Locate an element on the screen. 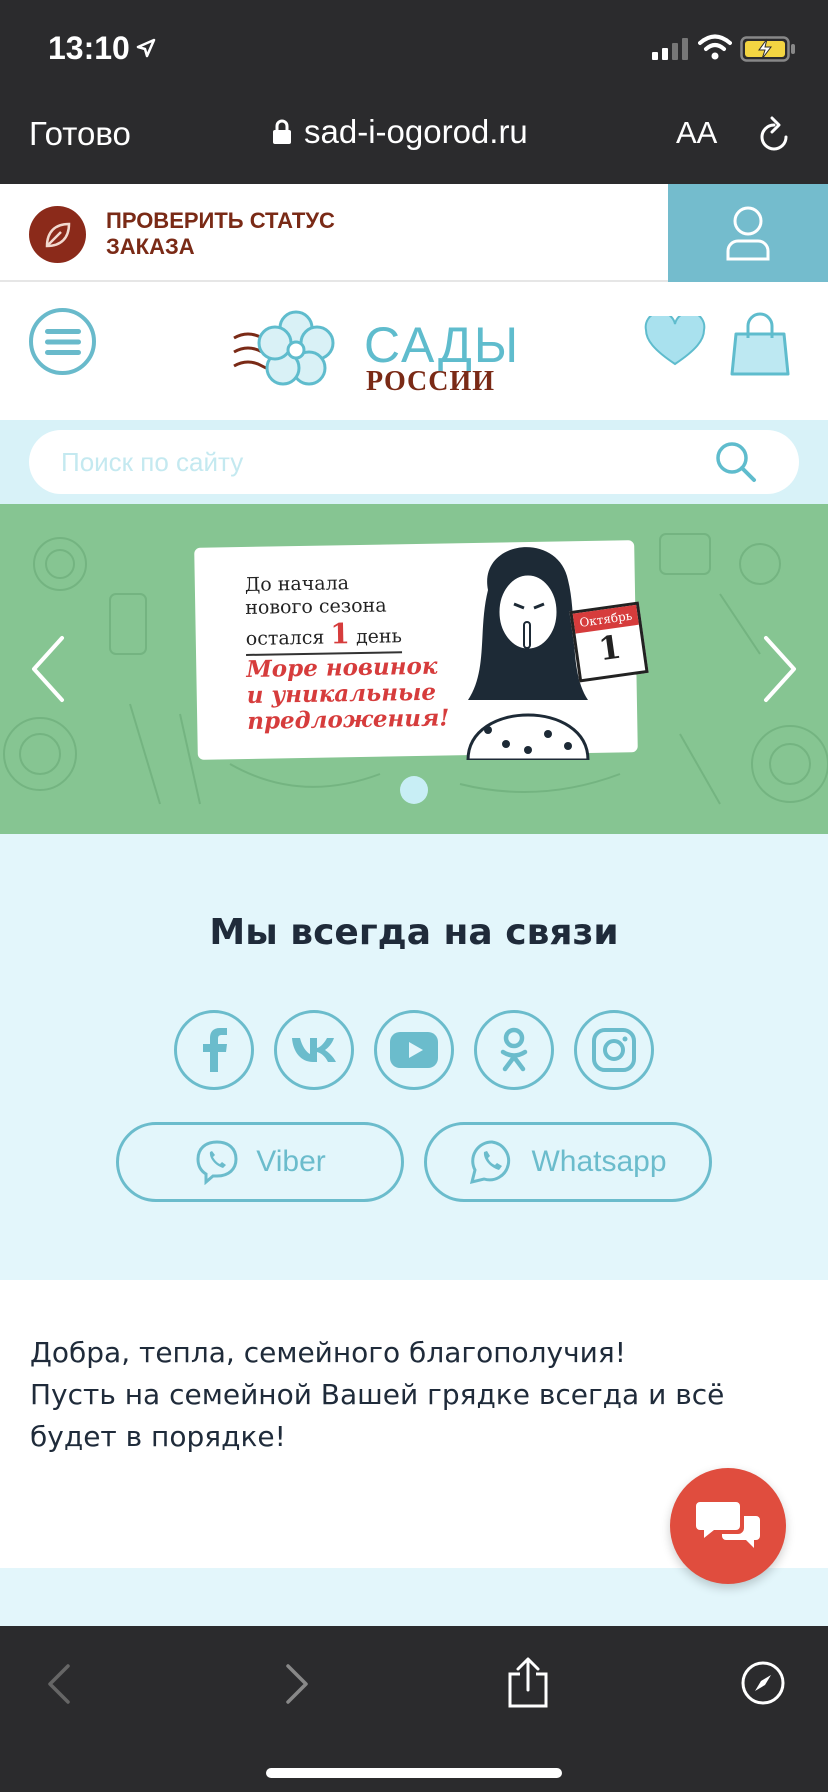 The image size is (828, 1792). location-arrow-icon is located at coordinates (146, 48).